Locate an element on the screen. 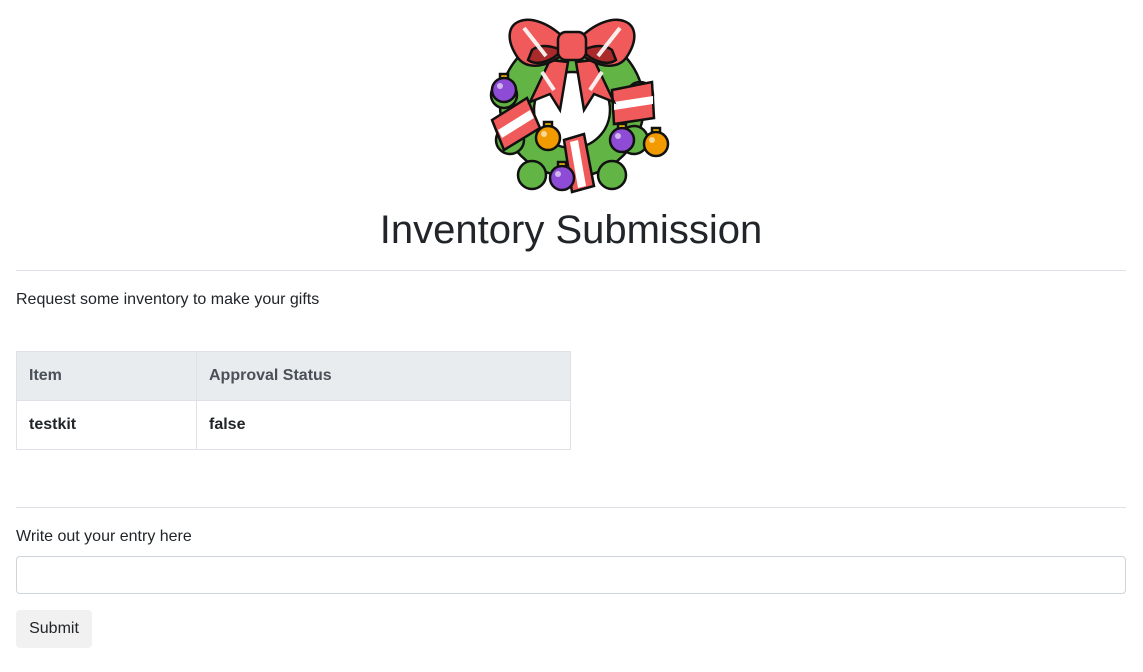 Image resolution: width=1143 pixels, height=672 pixels. cell-item: testkit is located at coordinates (106, 425).